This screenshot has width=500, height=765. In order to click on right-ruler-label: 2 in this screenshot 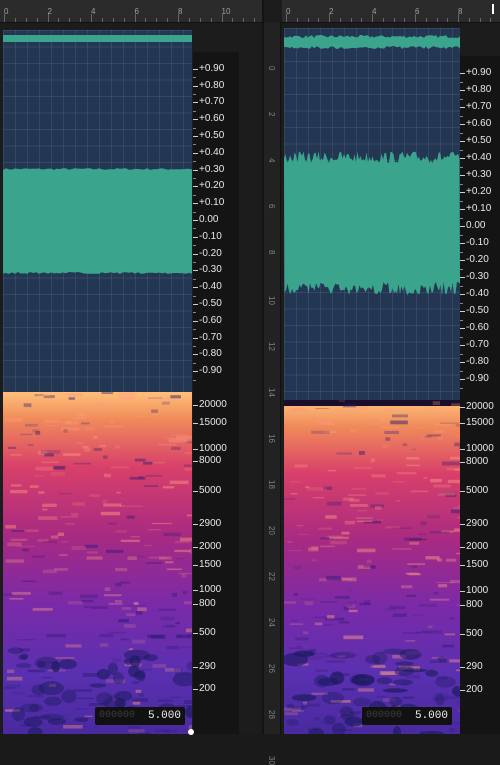, I will do `click(331, 11)`.